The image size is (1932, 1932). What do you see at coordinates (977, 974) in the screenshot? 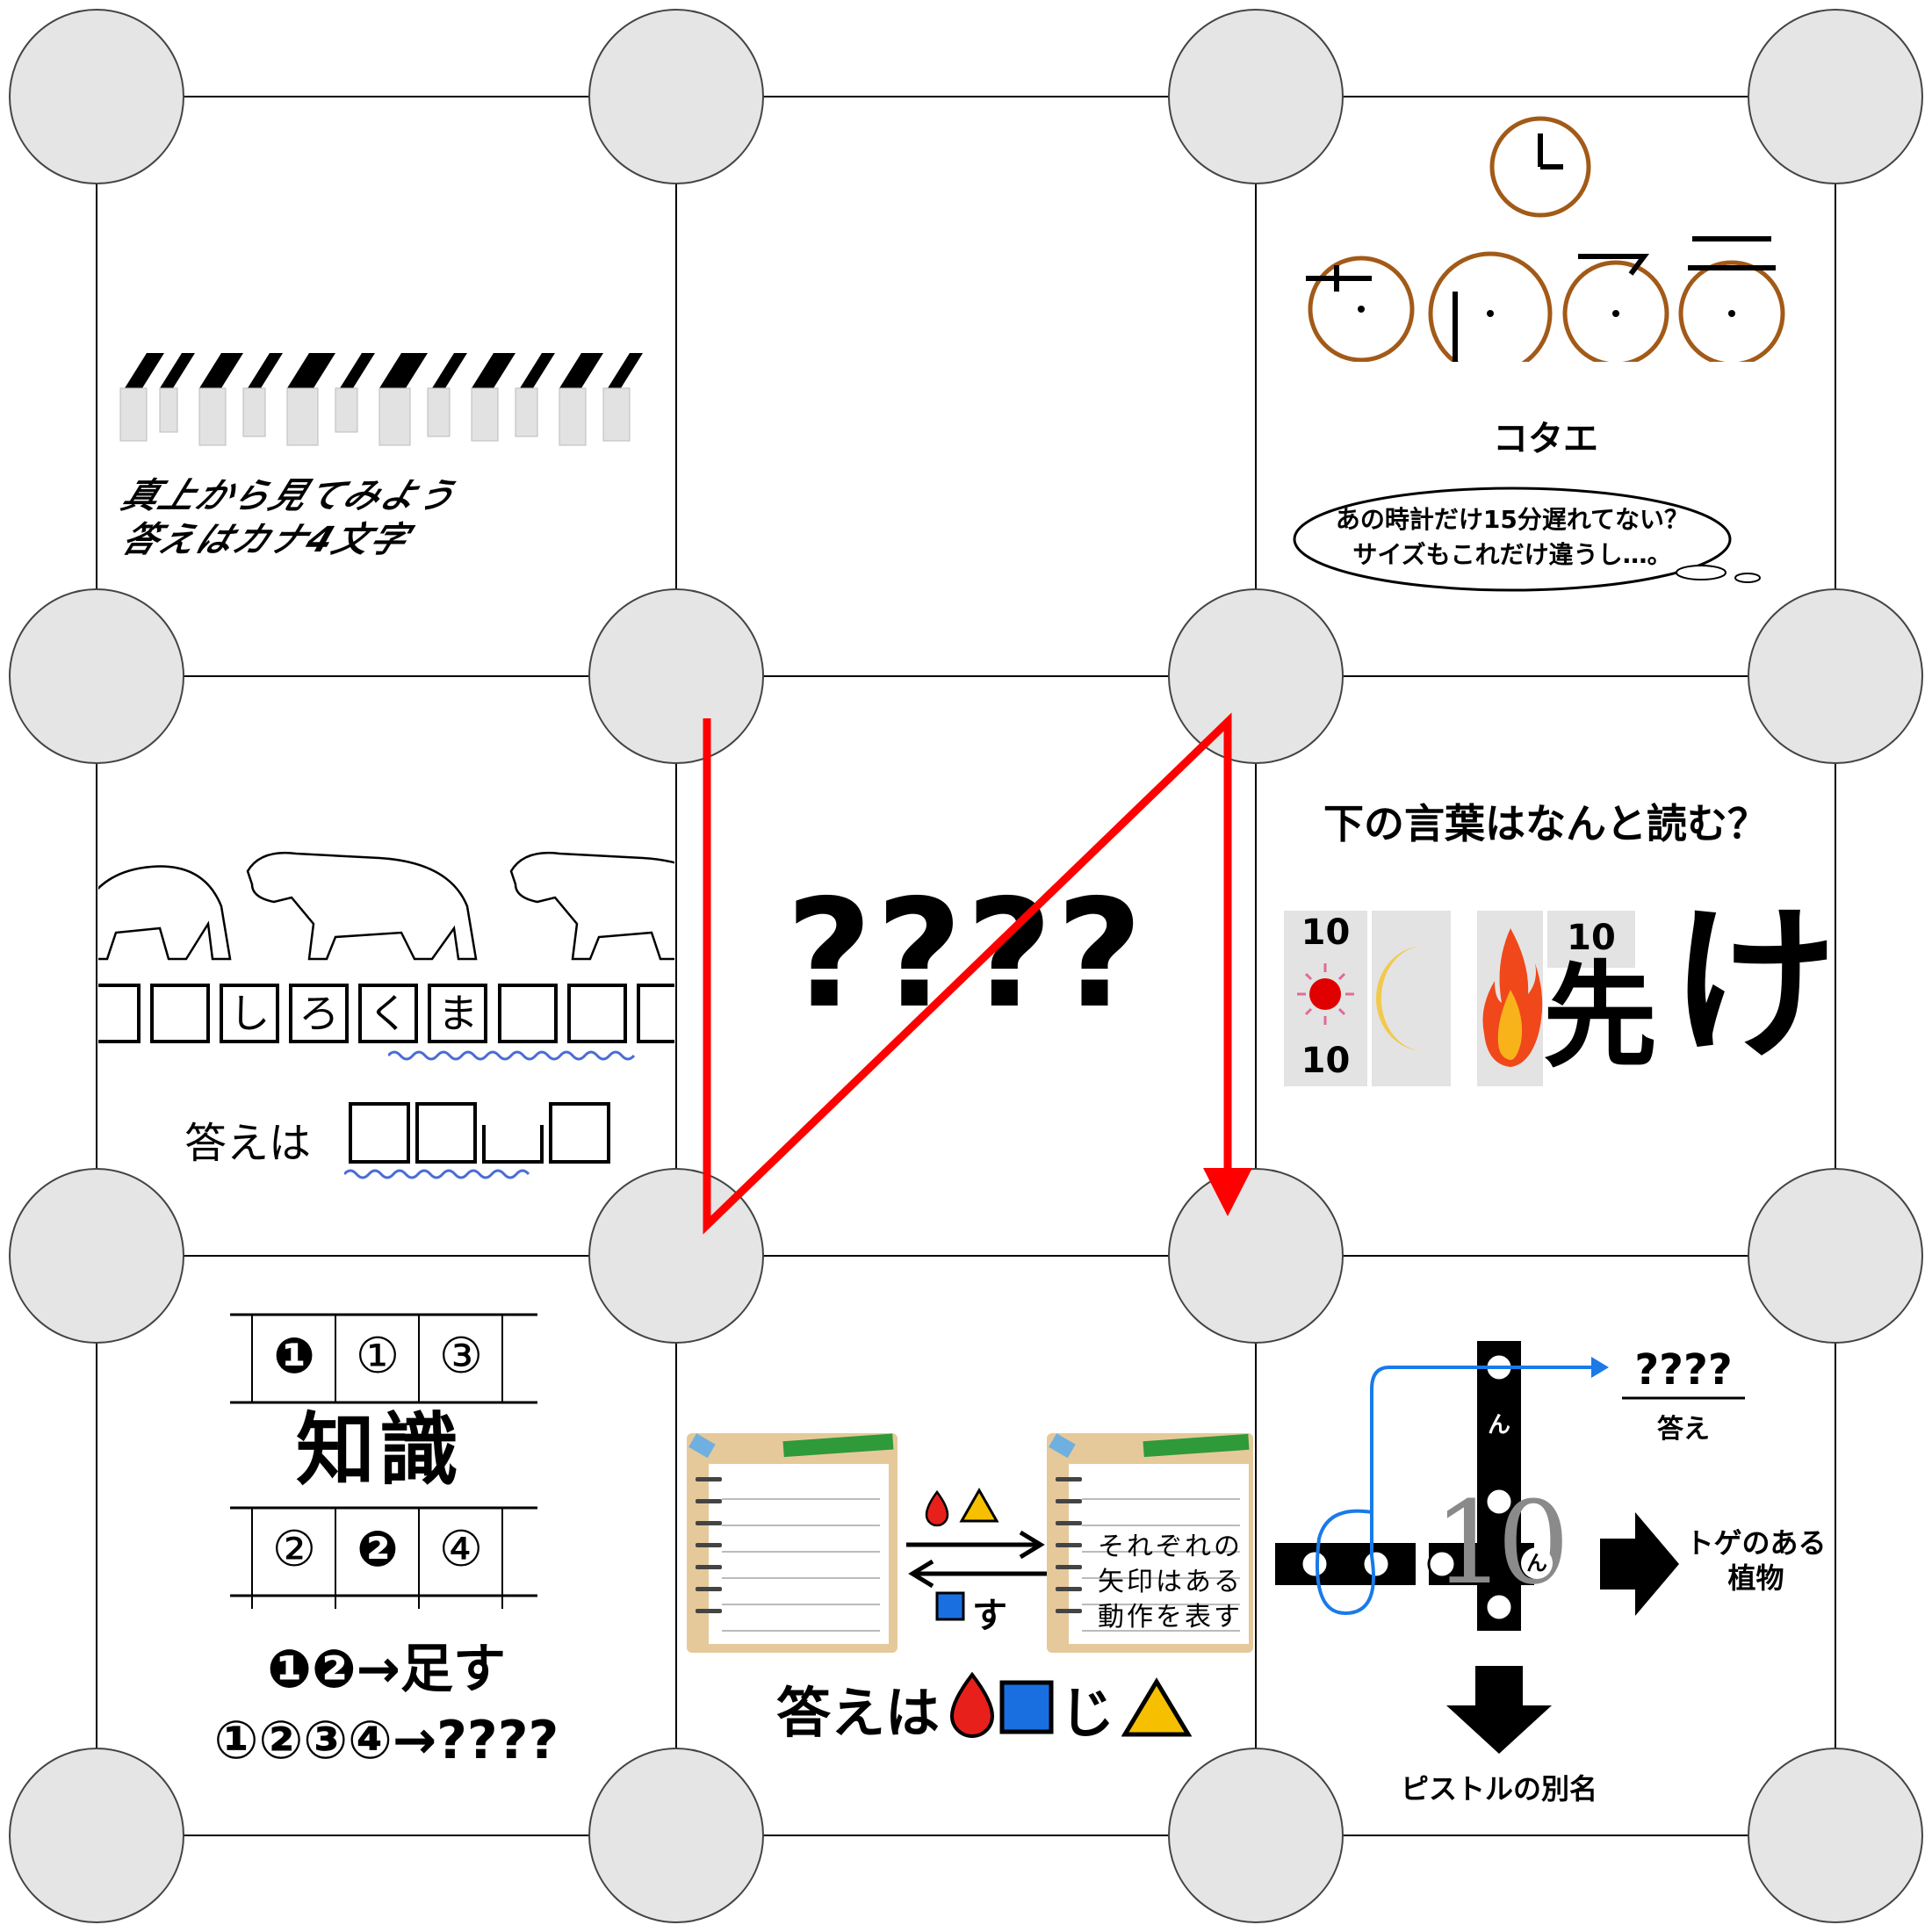
I see `red-path-arrow` at bounding box center [977, 974].